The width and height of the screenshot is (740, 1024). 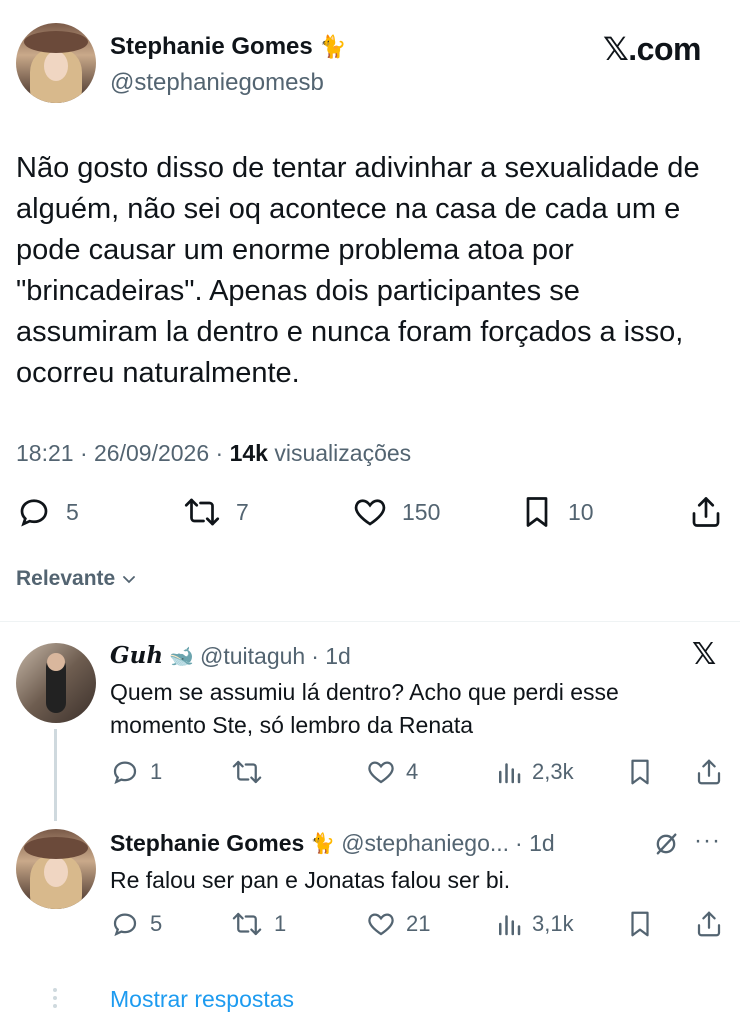 What do you see at coordinates (310, 880) in the screenshot?
I see `reply-text: Re falou ser pan e Jonatas falou ser bi.` at bounding box center [310, 880].